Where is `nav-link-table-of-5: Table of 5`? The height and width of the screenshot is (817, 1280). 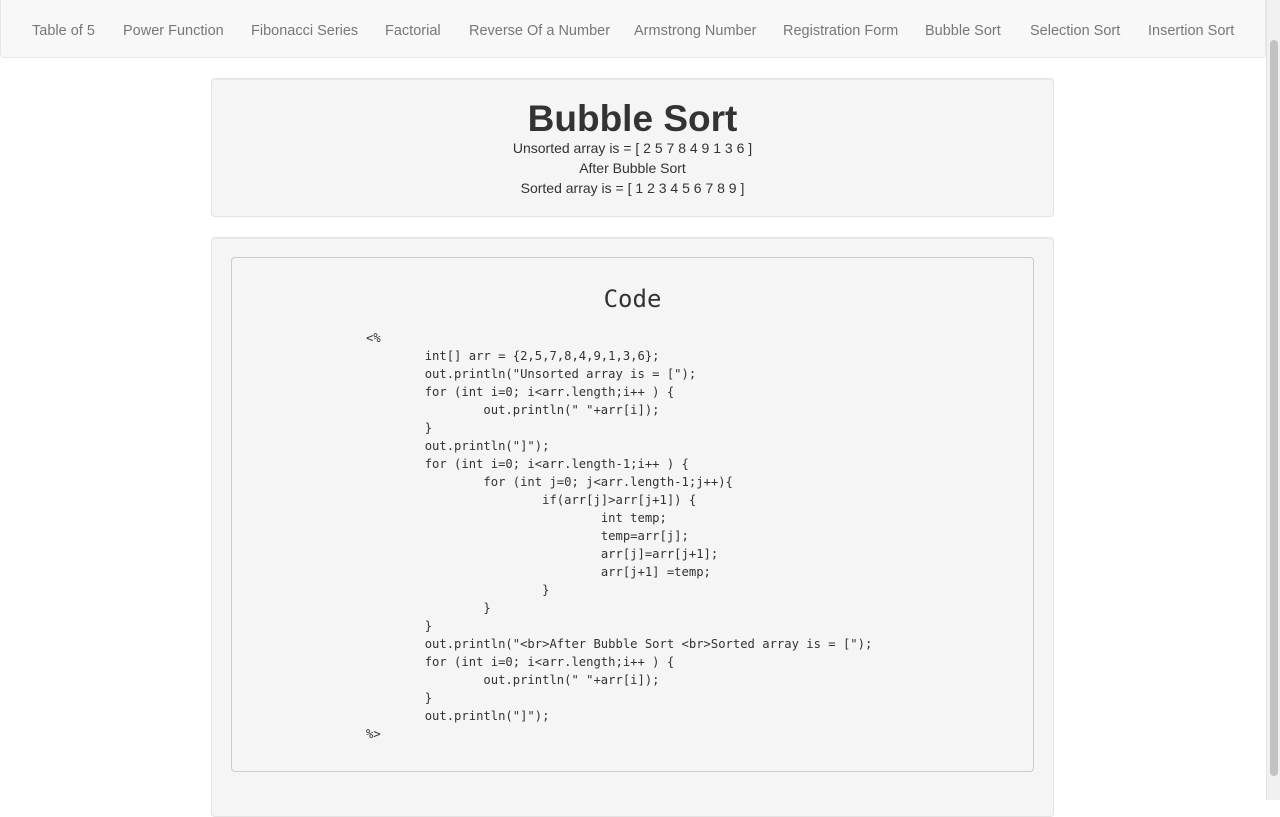
nav-link-table-of-5: Table of 5 is located at coordinates (63, 29).